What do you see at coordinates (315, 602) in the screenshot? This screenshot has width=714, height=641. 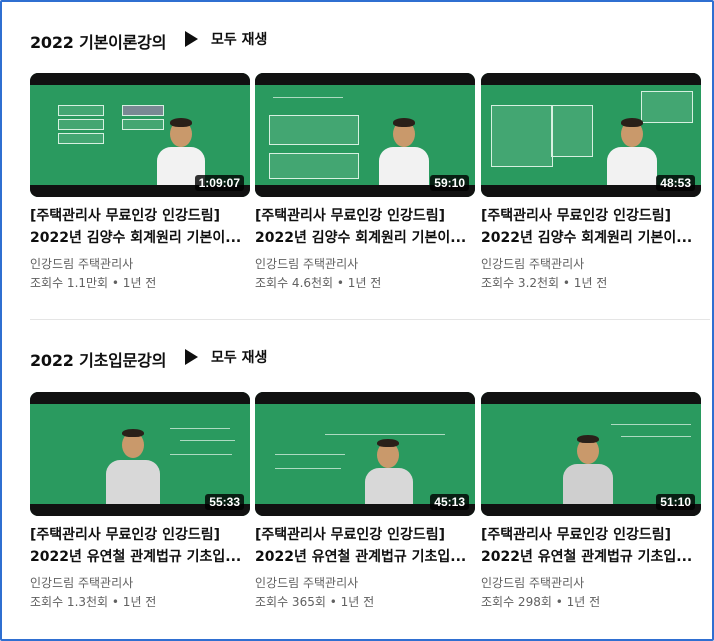 I see `video-meta: 조회수 365회 • 1년 전` at bounding box center [315, 602].